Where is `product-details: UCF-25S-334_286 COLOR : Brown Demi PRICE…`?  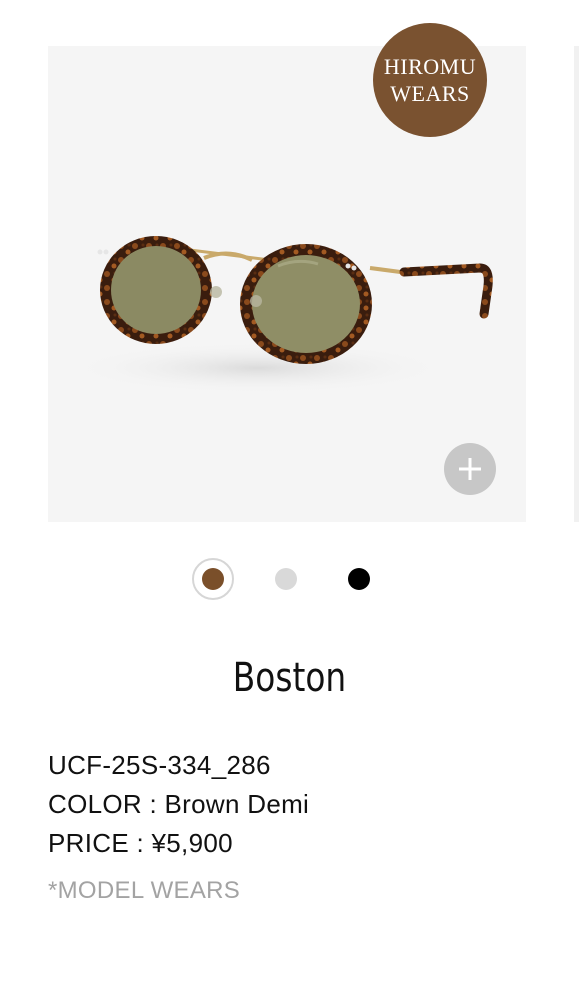
product-details: UCF-25S-334_286 COLOR : Brown Demi PRICE… is located at coordinates (178, 804).